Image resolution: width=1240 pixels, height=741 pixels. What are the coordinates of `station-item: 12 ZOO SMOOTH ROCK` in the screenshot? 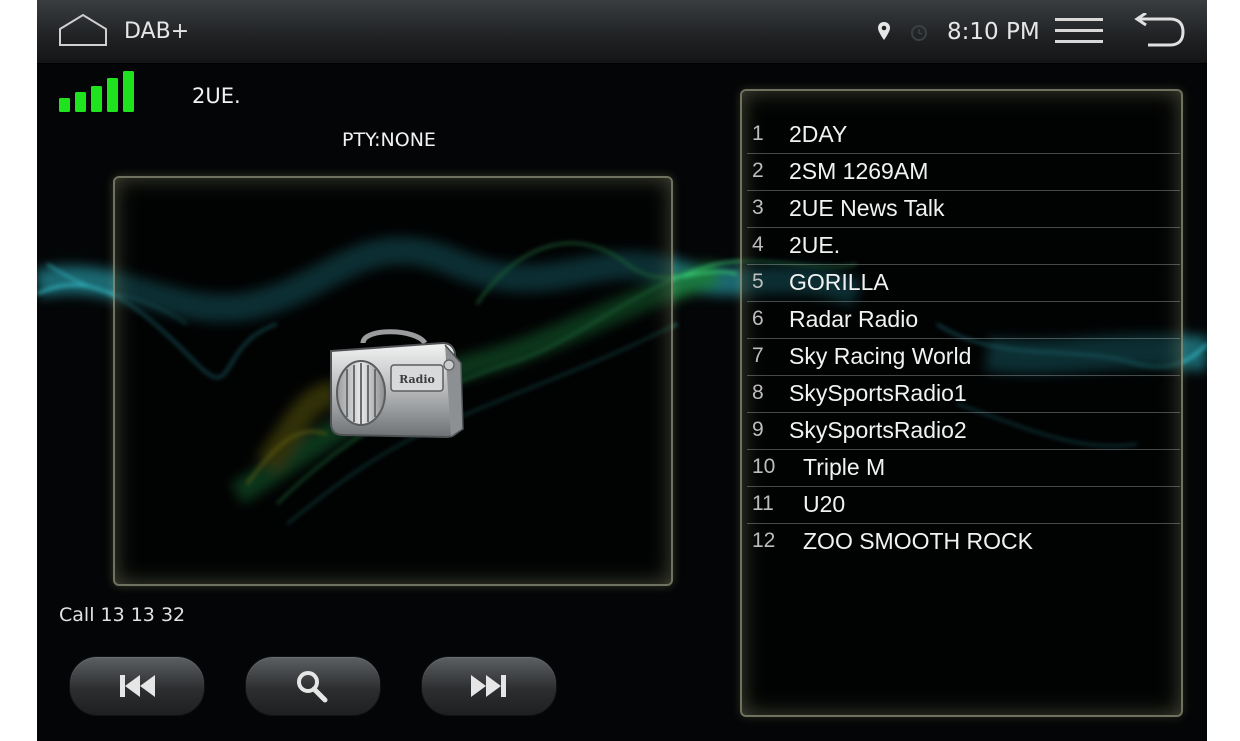 It's located at (963, 542).